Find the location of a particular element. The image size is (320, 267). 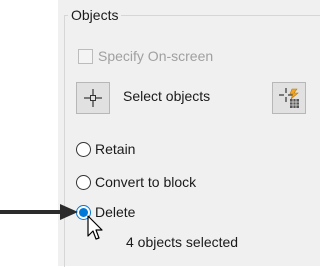

pick-point-icon is located at coordinates (93, 98).